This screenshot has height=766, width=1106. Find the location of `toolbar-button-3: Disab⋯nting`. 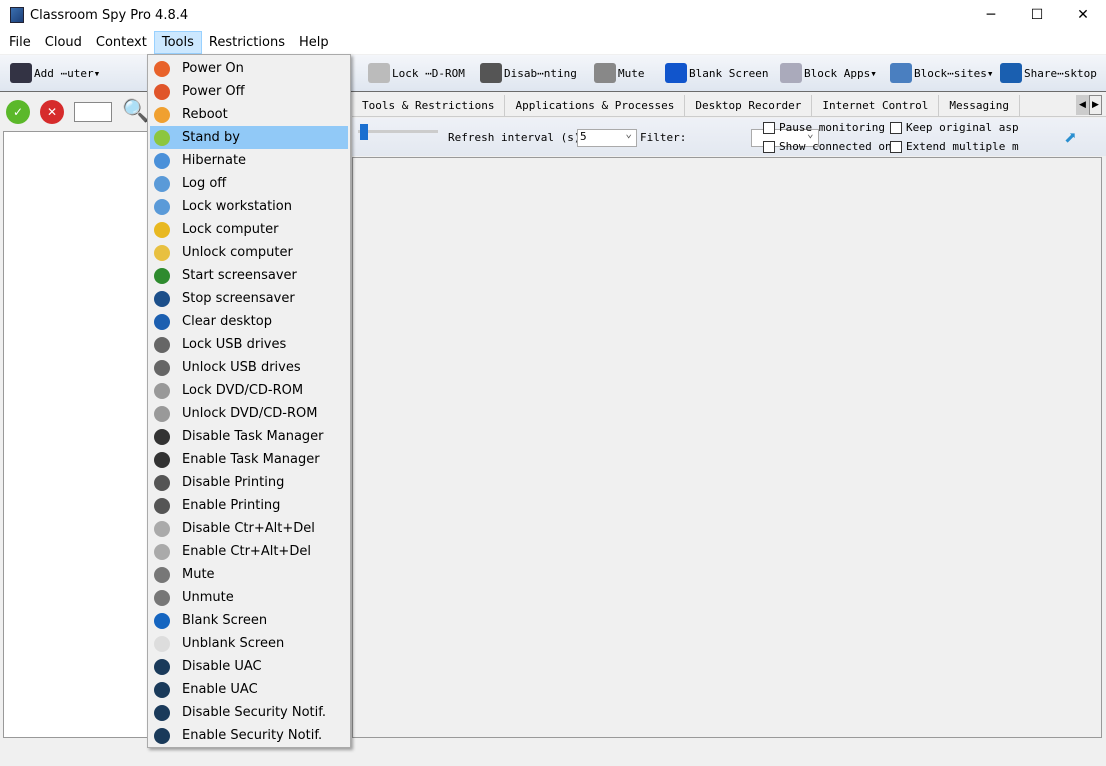

toolbar-button-3: Disab⋯nting is located at coordinates (528, 73).